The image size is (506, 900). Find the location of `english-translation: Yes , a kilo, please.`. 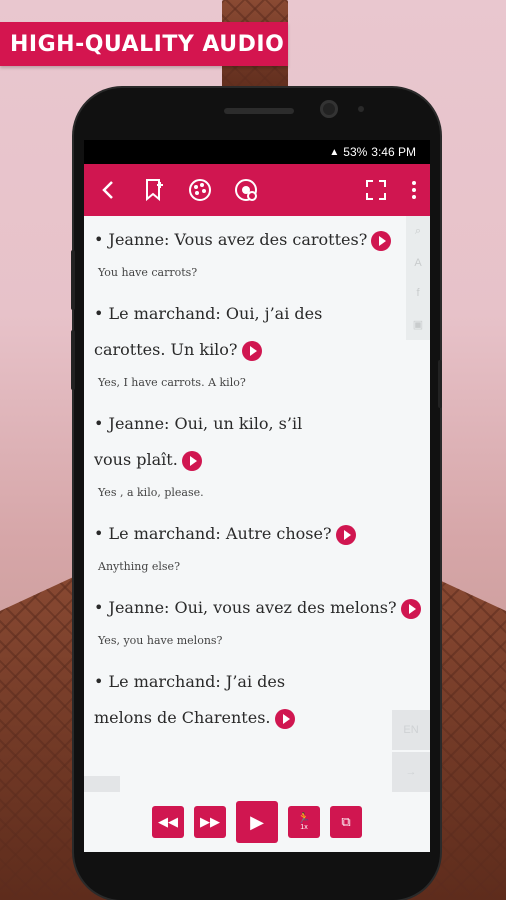

english-translation: Yes , a kilo, please. is located at coordinates (151, 492).